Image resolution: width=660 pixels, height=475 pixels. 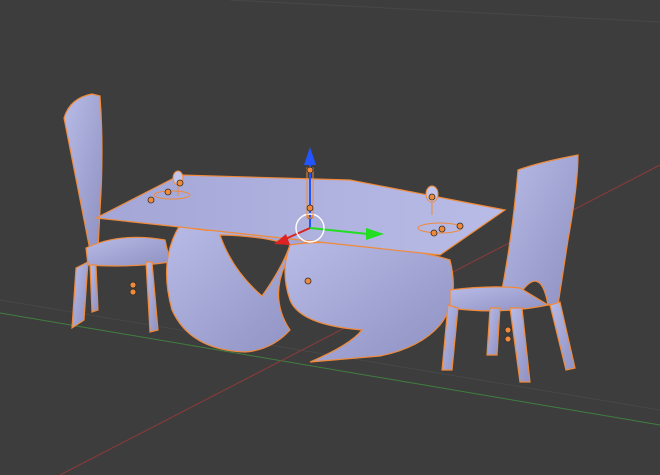 What do you see at coordinates (310, 170) in the screenshot?
I see `z-handle-dot` at bounding box center [310, 170].